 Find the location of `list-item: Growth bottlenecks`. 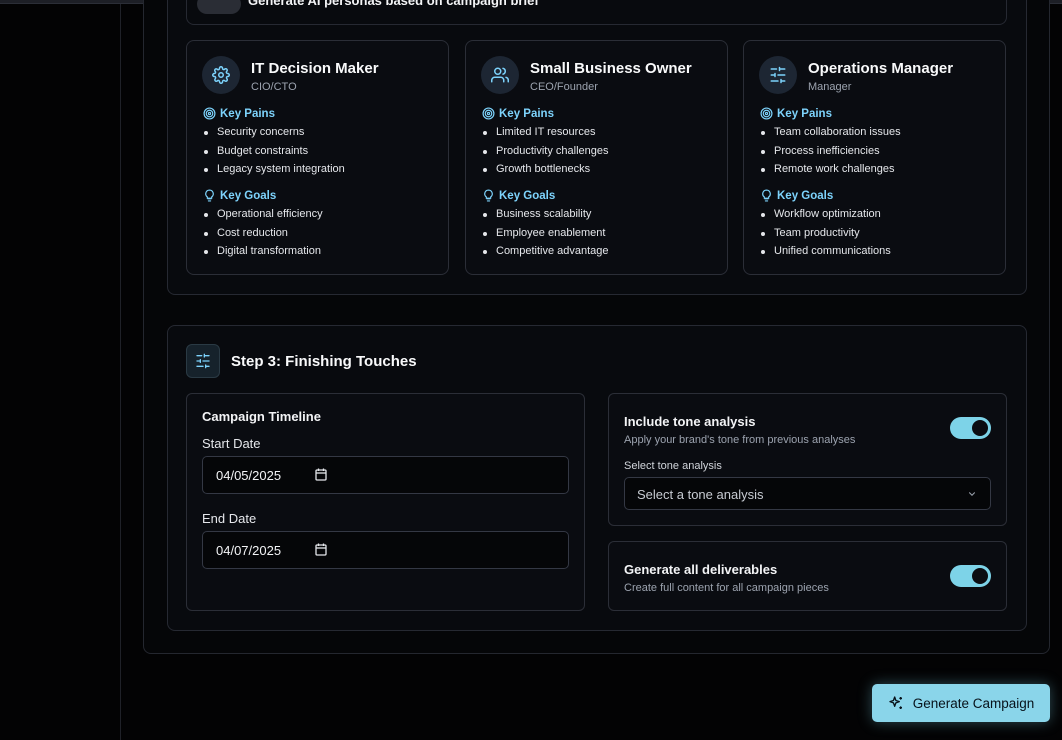

list-item: Growth bottlenecks is located at coordinates (546, 169).